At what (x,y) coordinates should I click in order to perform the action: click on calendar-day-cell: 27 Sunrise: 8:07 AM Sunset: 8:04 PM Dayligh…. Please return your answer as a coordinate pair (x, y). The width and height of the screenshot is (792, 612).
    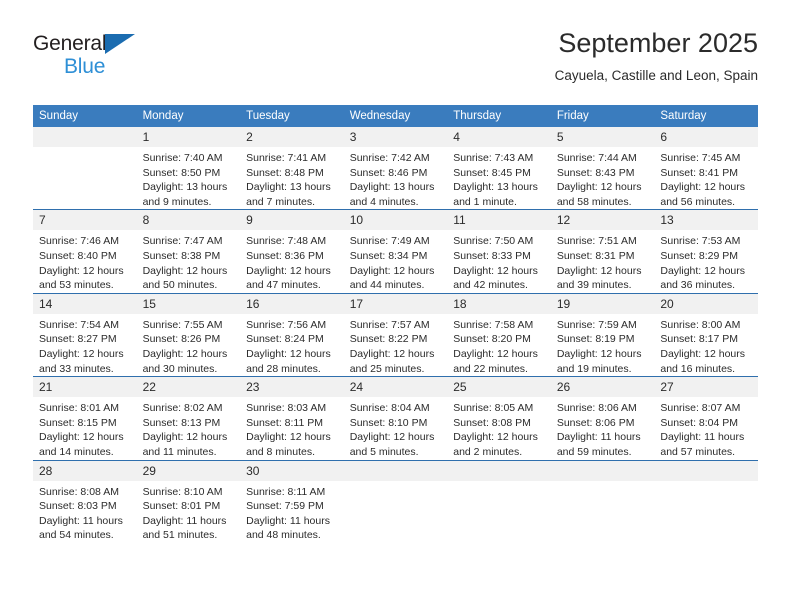
    Looking at the image, I should click on (706, 418).